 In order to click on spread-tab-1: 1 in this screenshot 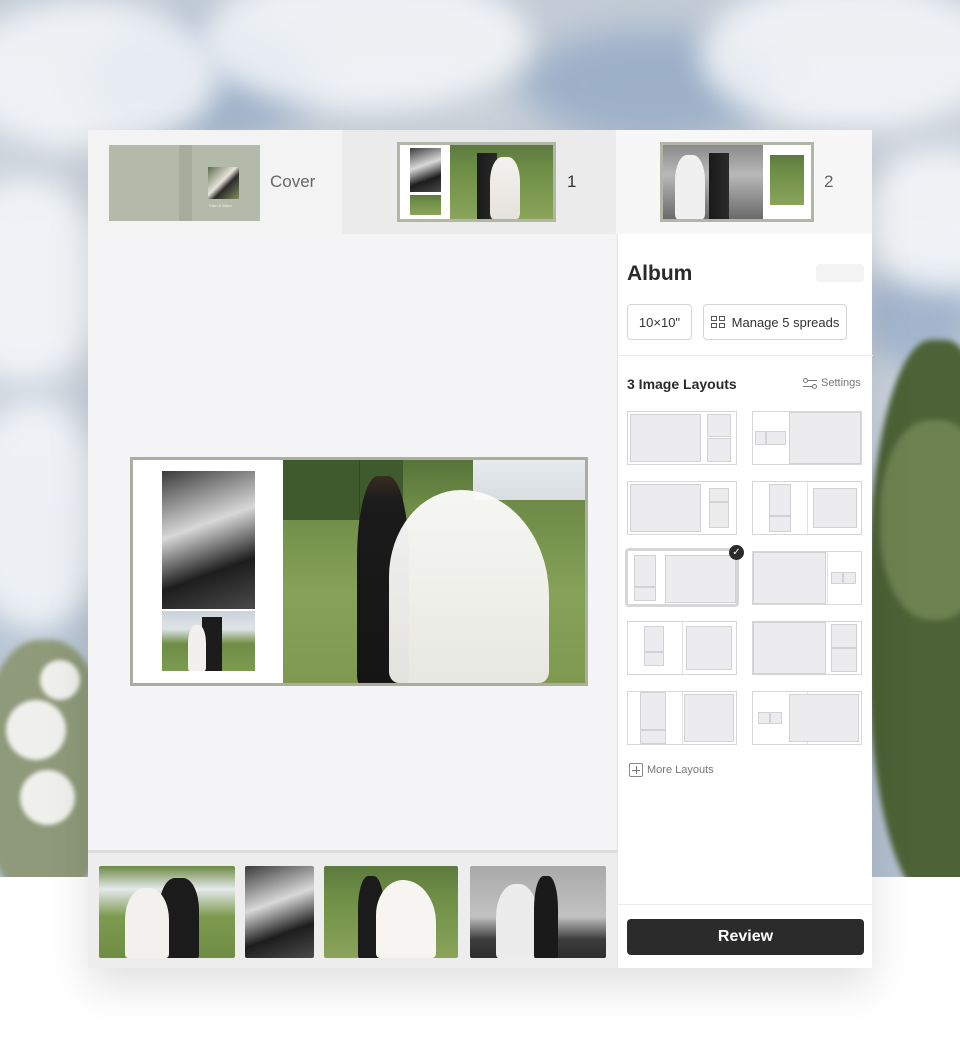, I will do `click(479, 182)`.